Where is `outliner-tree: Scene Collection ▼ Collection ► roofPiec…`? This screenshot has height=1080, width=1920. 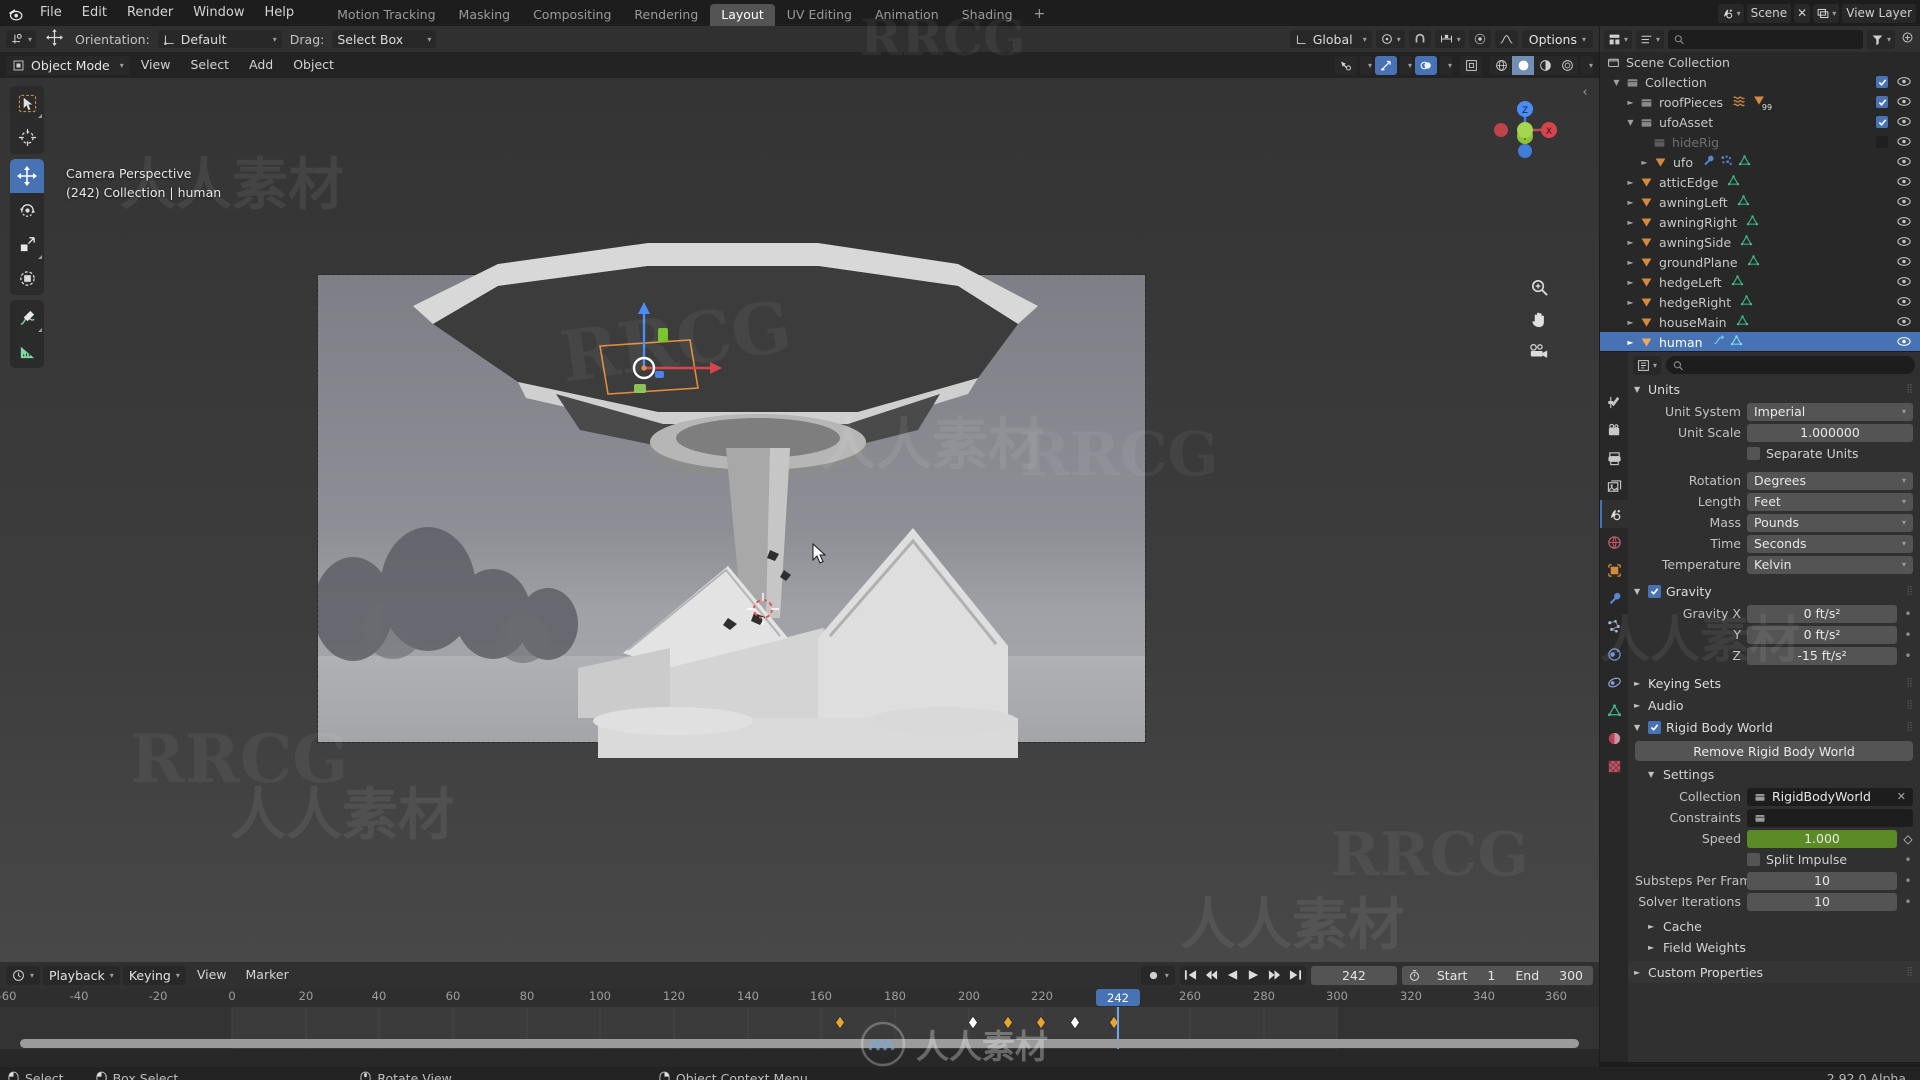
outliner-tree: Scene Collection ▼ Collection ► roofPiec… is located at coordinates (1760, 201).